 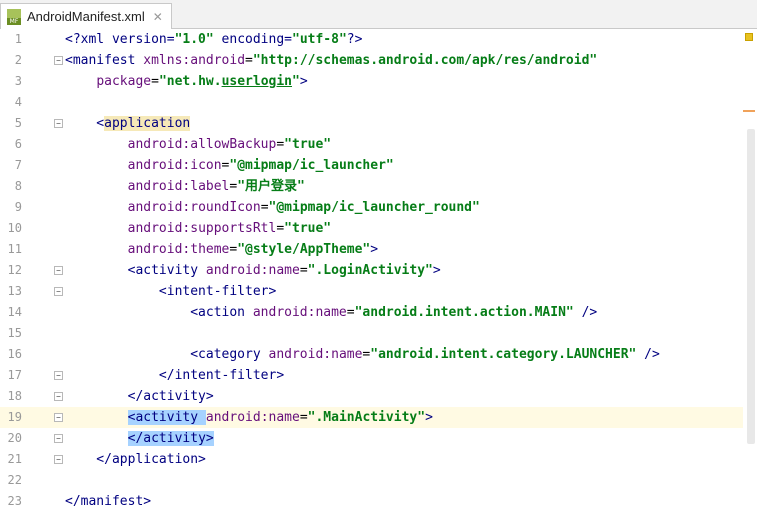 I want to click on line-number: 11, so click(x=14, y=249).